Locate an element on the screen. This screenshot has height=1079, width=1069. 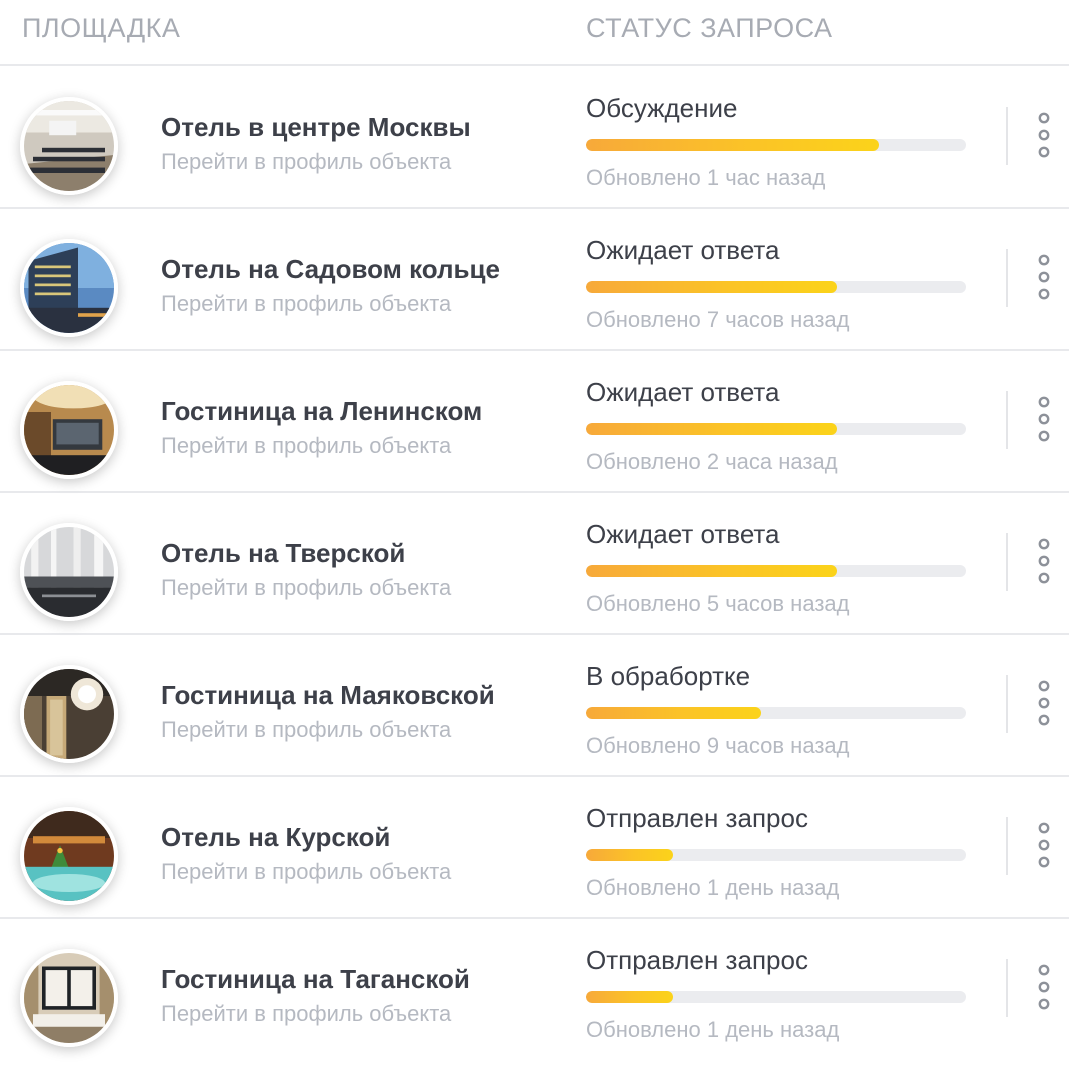
hotel-lobby-photo is located at coordinates (69, 430).